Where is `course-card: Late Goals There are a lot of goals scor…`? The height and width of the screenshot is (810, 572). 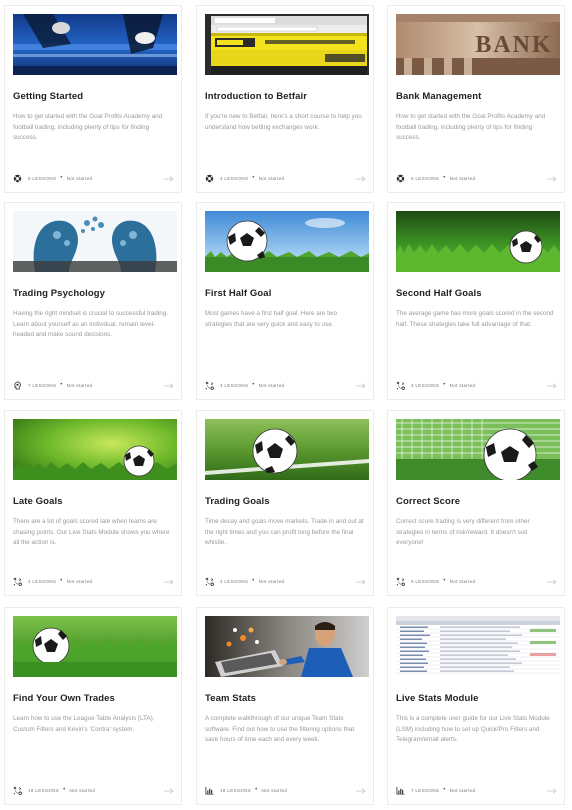
course-card: Late Goals There are a lot of goals scor… is located at coordinates (93, 503).